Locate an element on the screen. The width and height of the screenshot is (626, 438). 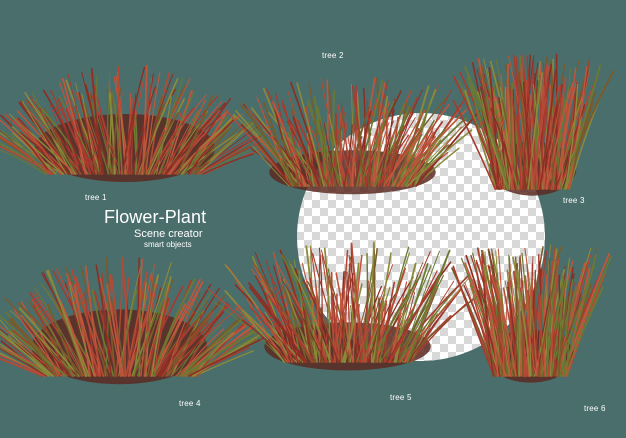
plant-label-2: tree 2 is located at coordinates (333, 55).